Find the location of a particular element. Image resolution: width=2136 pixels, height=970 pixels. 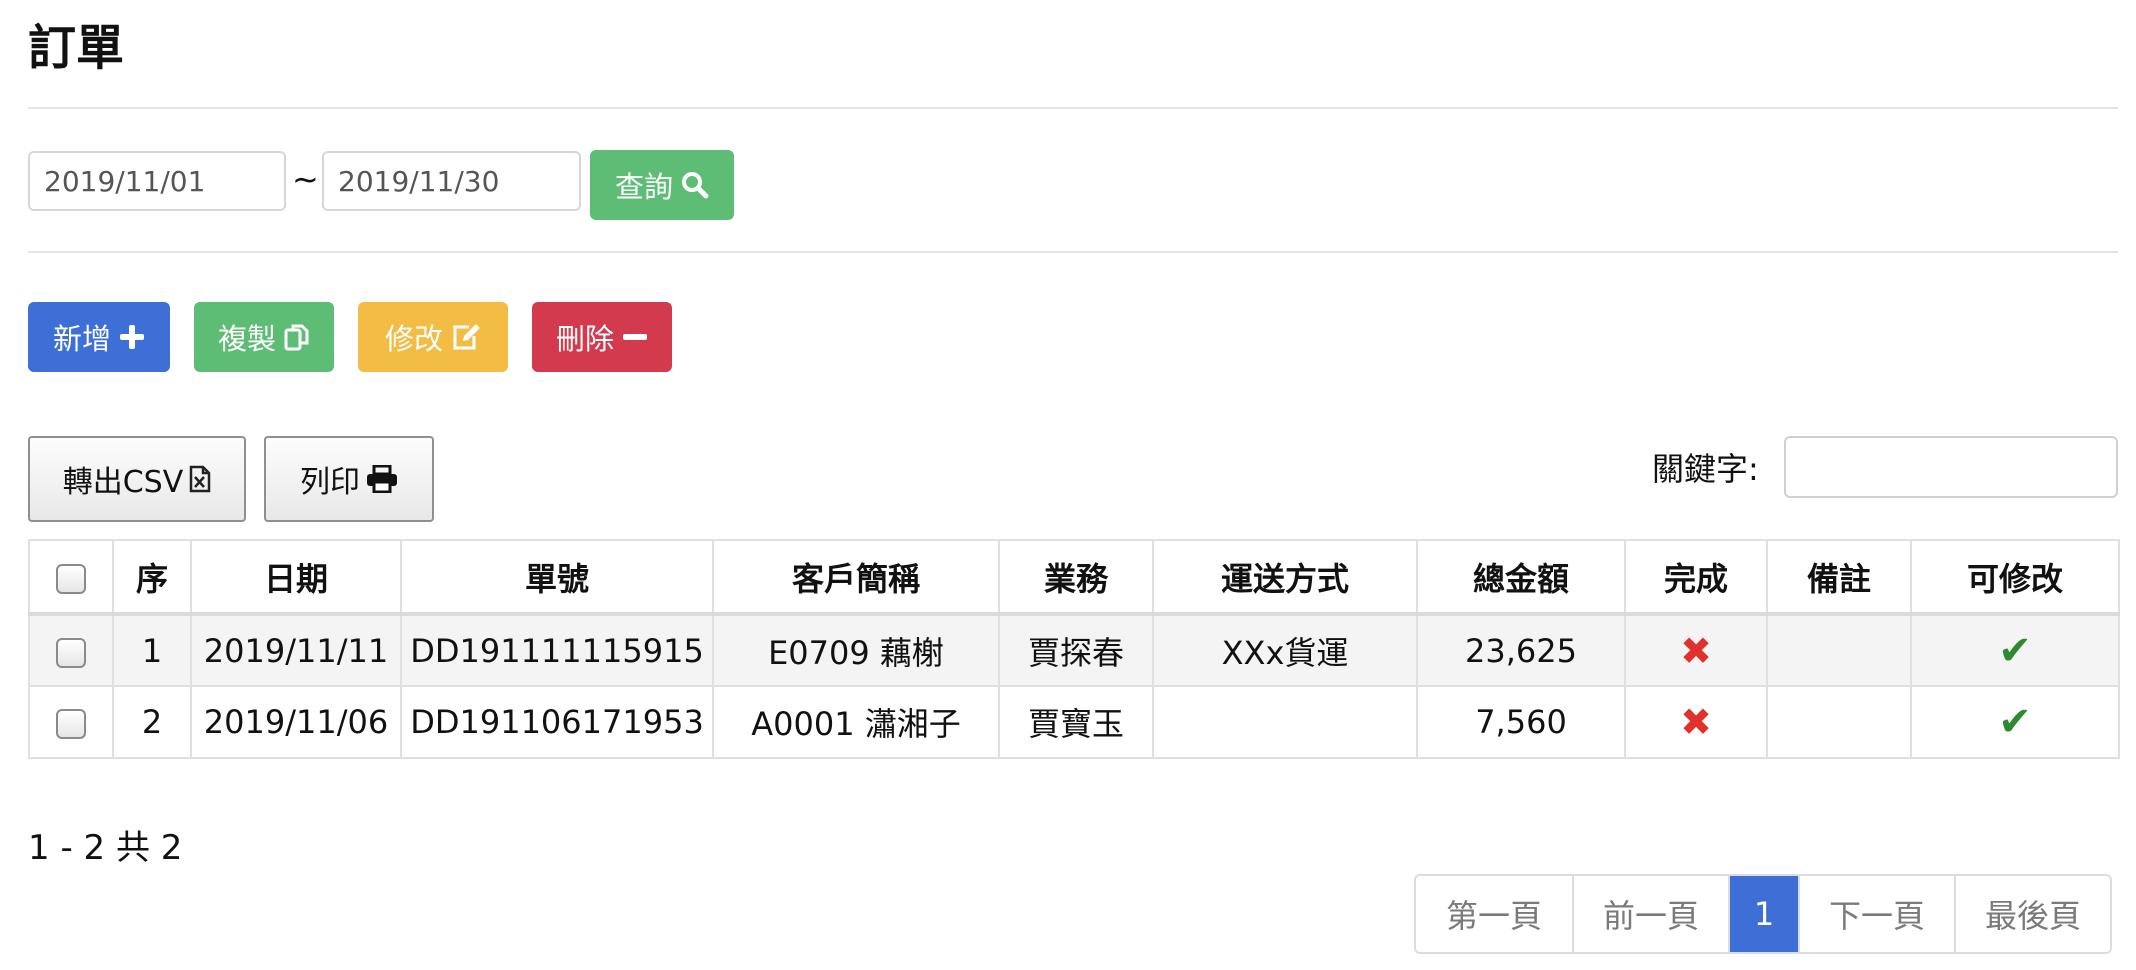

delete-button: 刪除 is located at coordinates (602, 337).